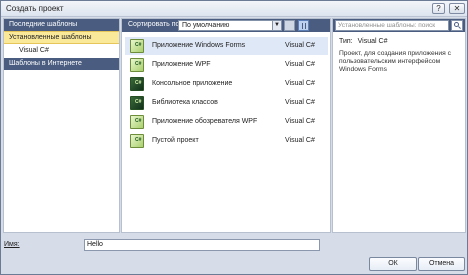 The image size is (468, 275). I want to click on list-view-icon, so click(304, 26).